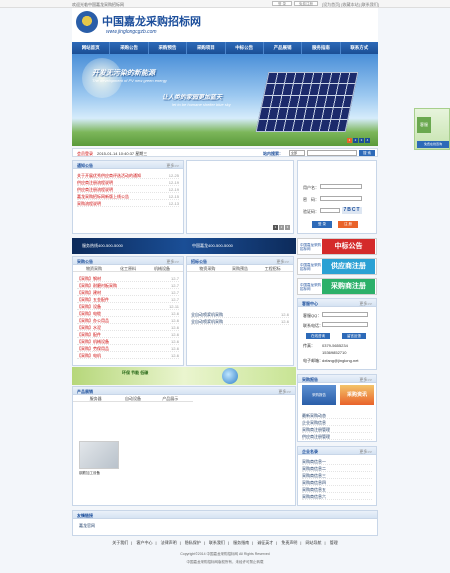 The width and height of the screenshot is (450, 573). Describe the element at coordinates (348, 224) in the screenshot. I see `member-register-button: 注 册` at that location.